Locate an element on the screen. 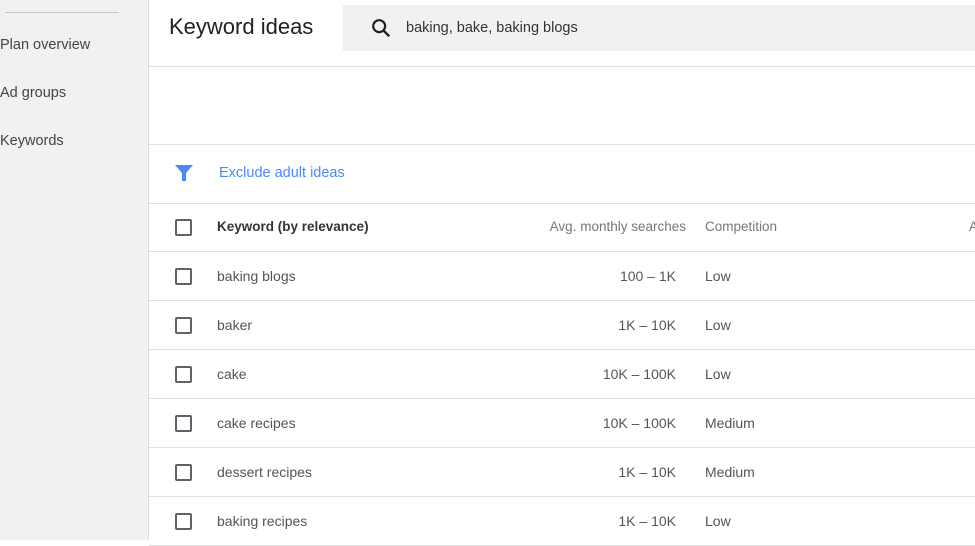 This screenshot has height=546, width=975. sidebar-item-keywords: Keywords is located at coordinates (32, 141).